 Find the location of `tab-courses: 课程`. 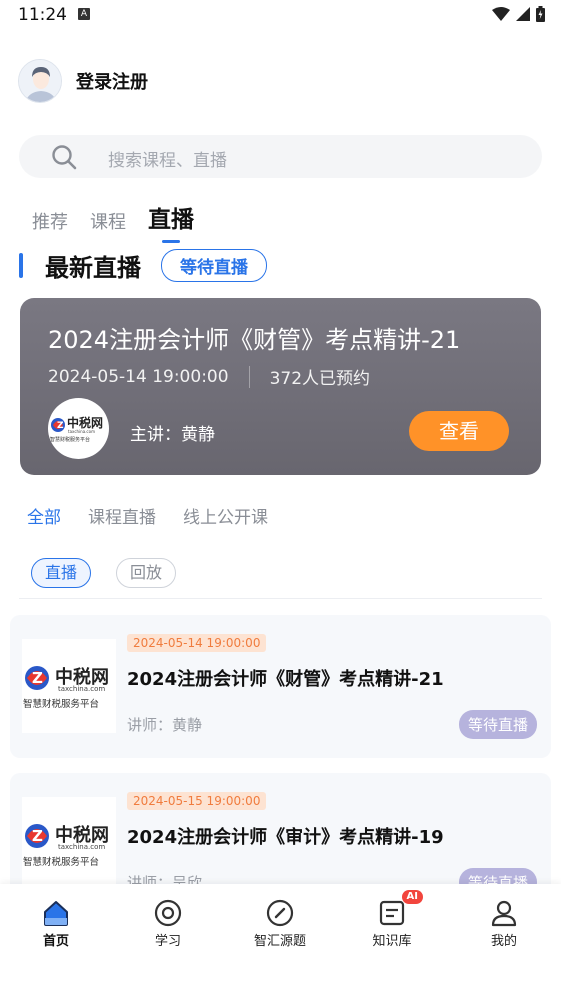

tab-courses: 课程 is located at coordinates (108, 221).